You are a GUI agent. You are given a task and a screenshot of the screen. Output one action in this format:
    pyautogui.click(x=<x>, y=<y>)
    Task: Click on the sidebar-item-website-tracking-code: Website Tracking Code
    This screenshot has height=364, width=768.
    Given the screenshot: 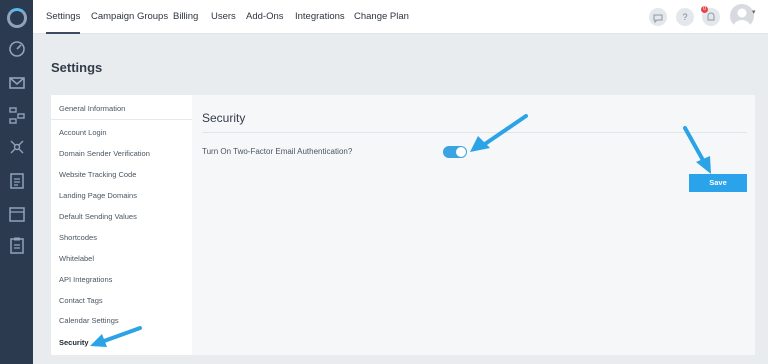 What is the action you would take?
    pyautogui.click(x=97, y=174)
    